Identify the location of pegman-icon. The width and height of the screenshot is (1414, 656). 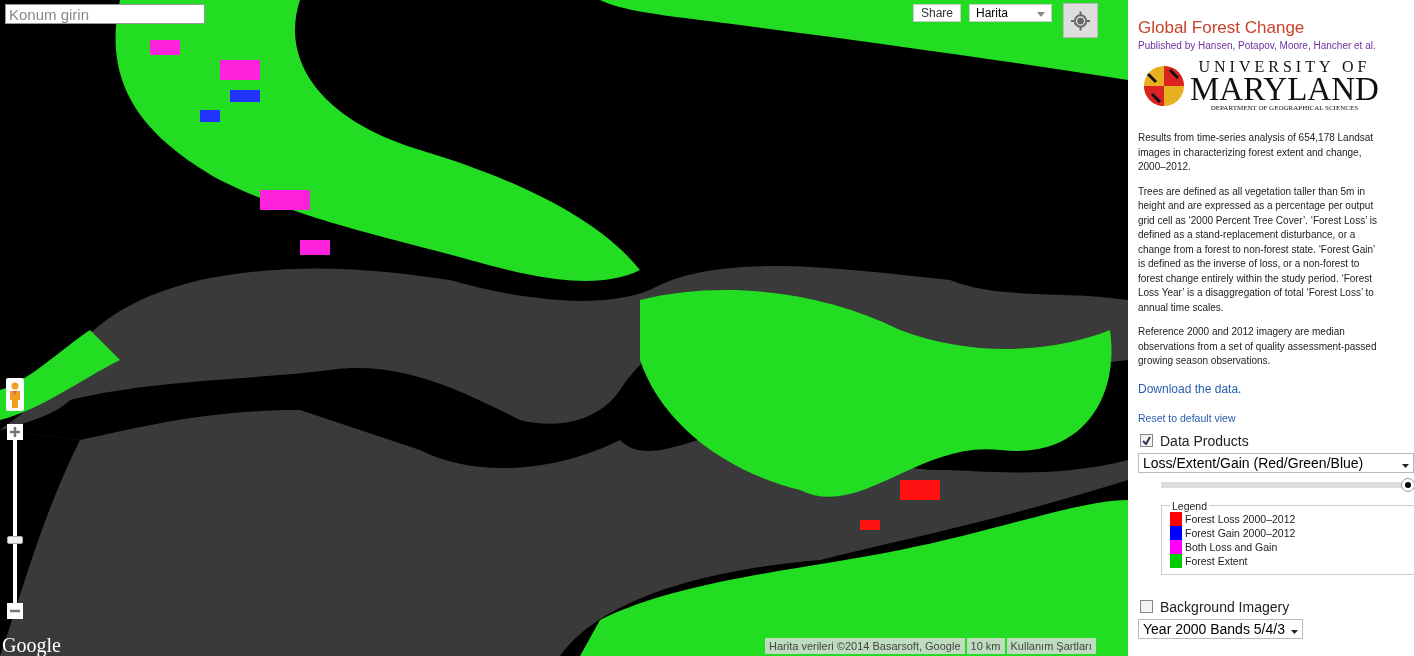
(15, 394).